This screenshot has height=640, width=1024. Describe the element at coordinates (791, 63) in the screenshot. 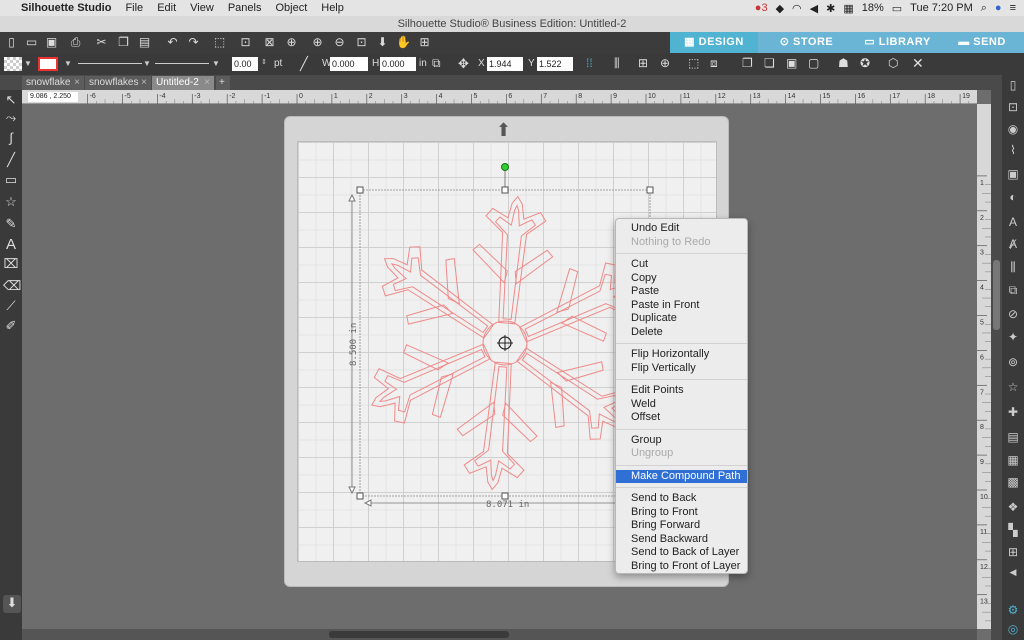

I see `compound-icon: ▣` at that location.